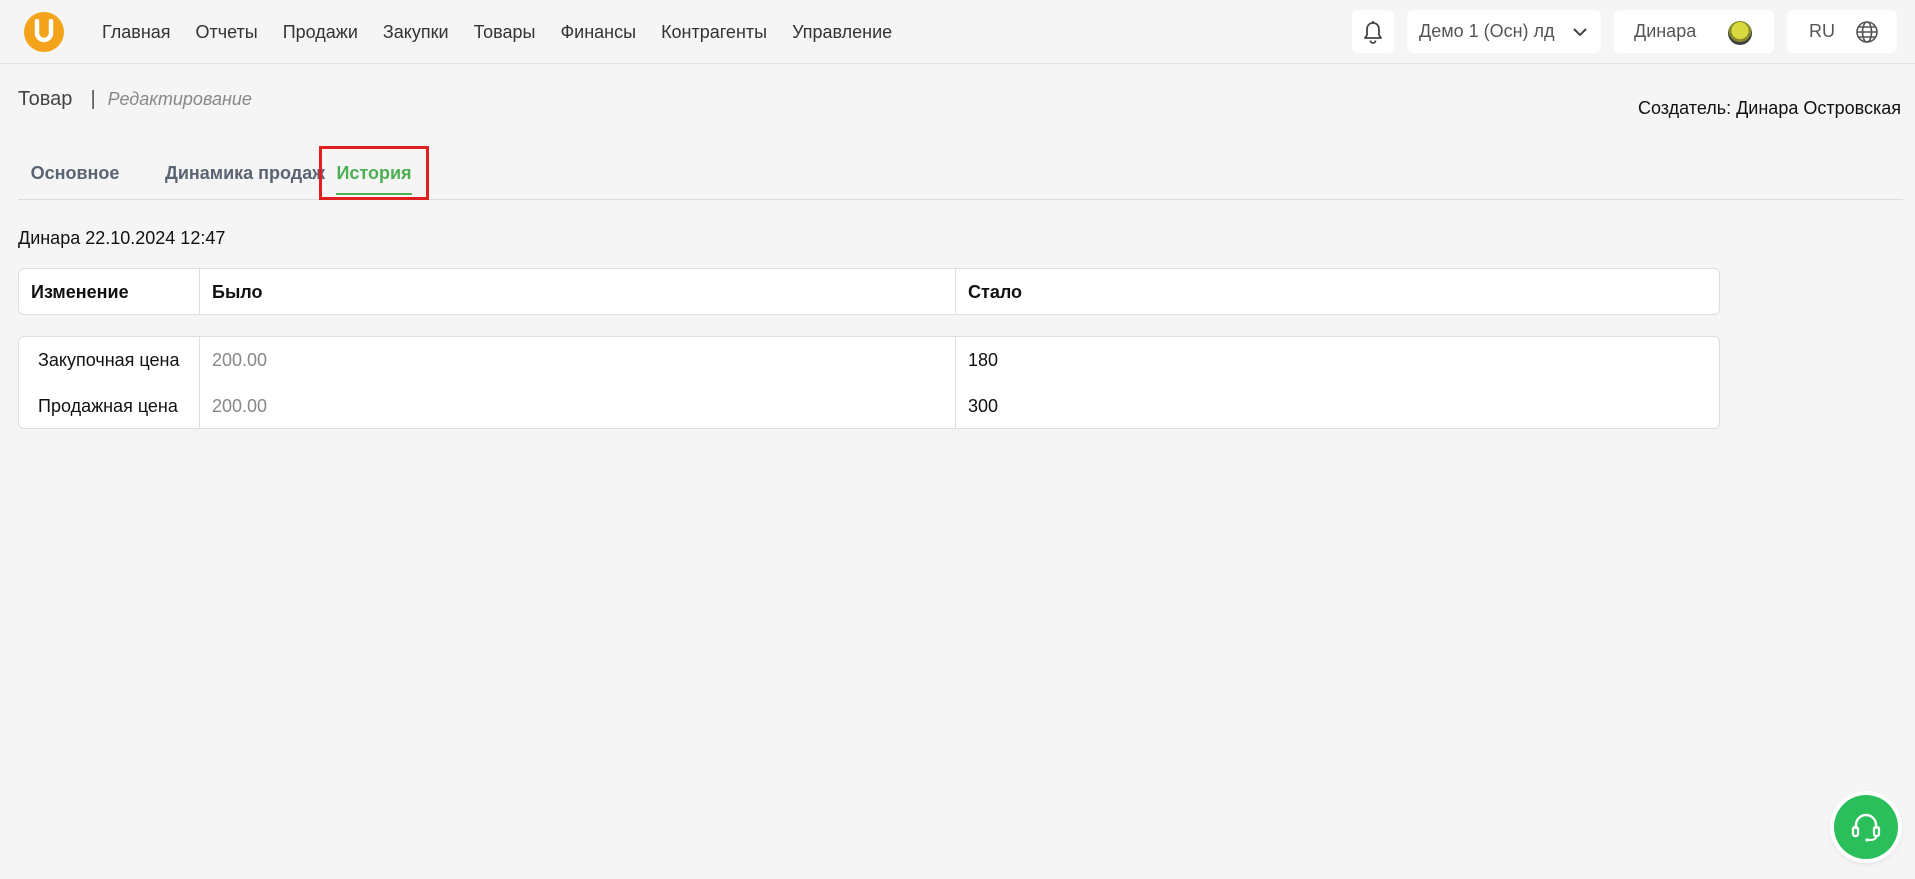 This screenshot has width=1915, height=879. I want to click on page-subtitle: Редактирование, so click(179, 99).